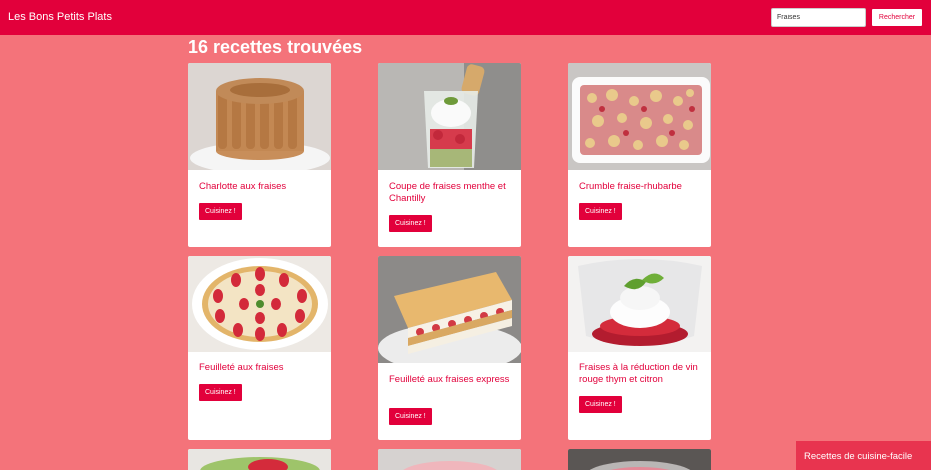 The image size is (931, 470). I want to click on recipe-card: Charlotte aux fraises Cuisinez !, so click(259, 155).